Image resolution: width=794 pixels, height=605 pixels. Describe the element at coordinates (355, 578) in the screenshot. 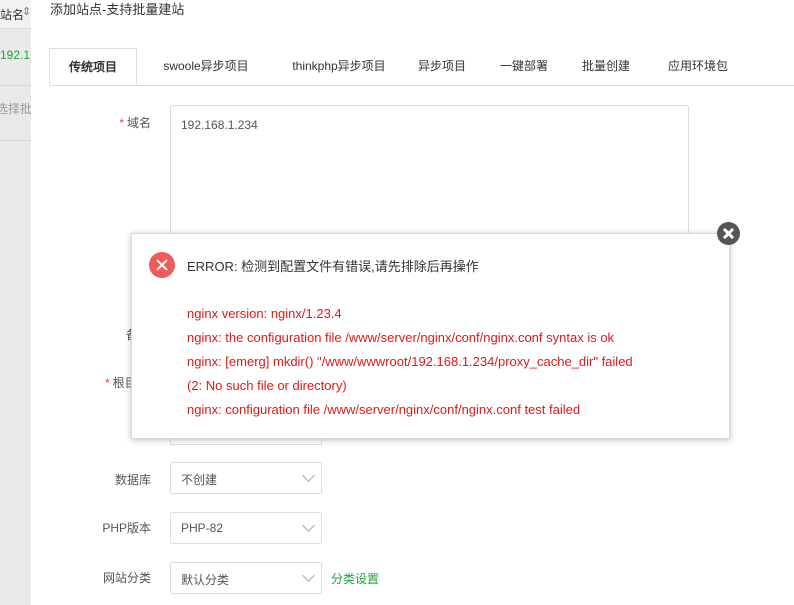

I see `category-settings-link: 分类设置` at that location.